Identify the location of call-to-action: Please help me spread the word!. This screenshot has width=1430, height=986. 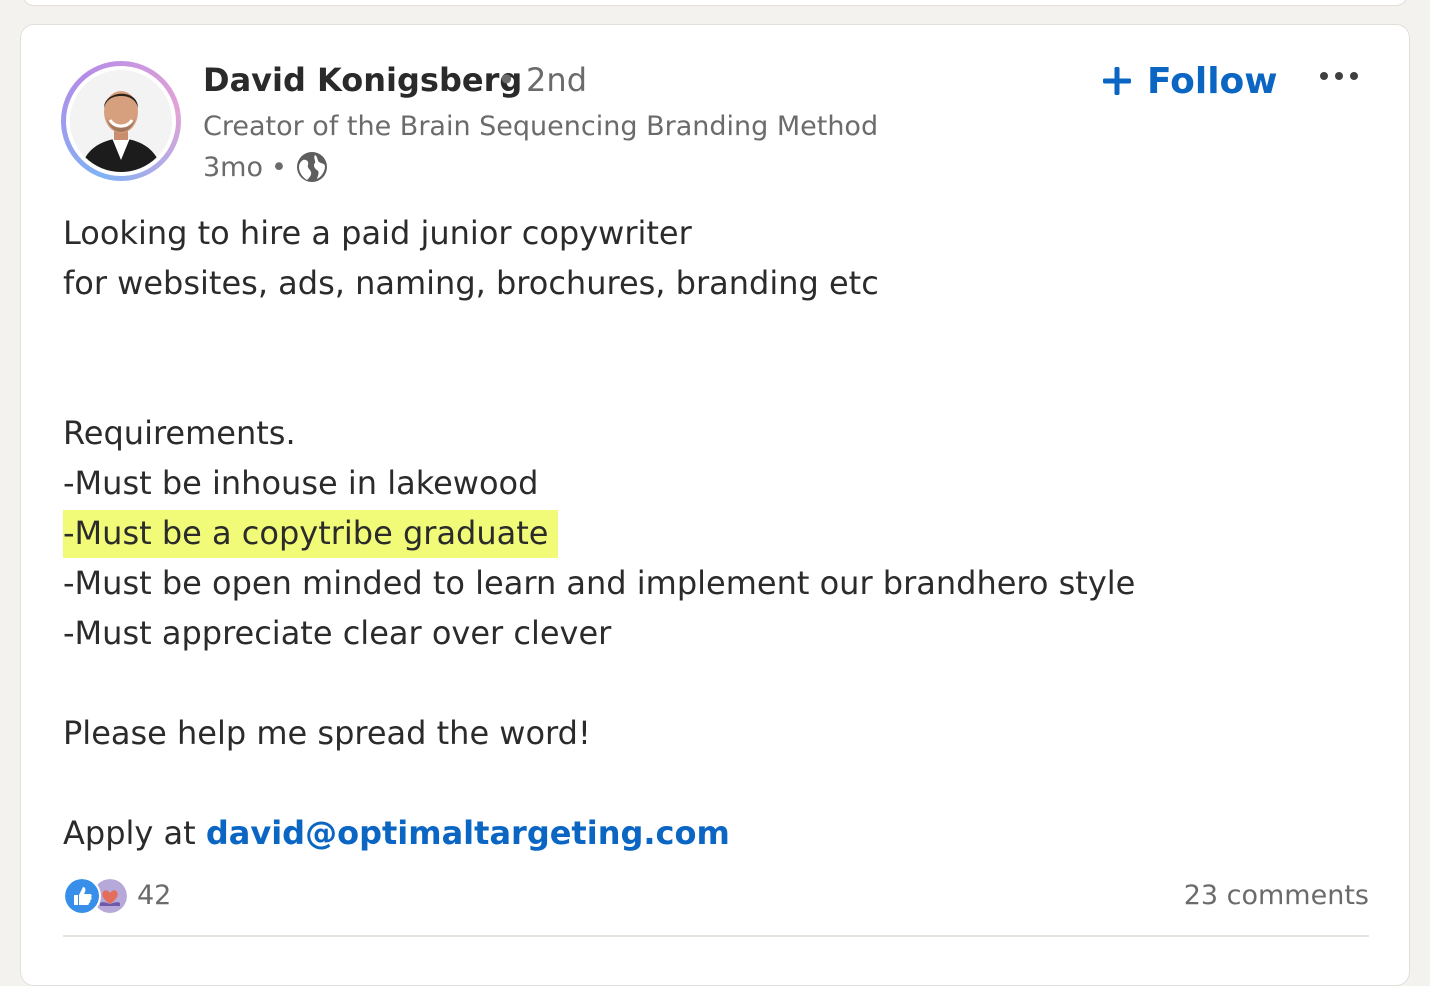
(327, 733).